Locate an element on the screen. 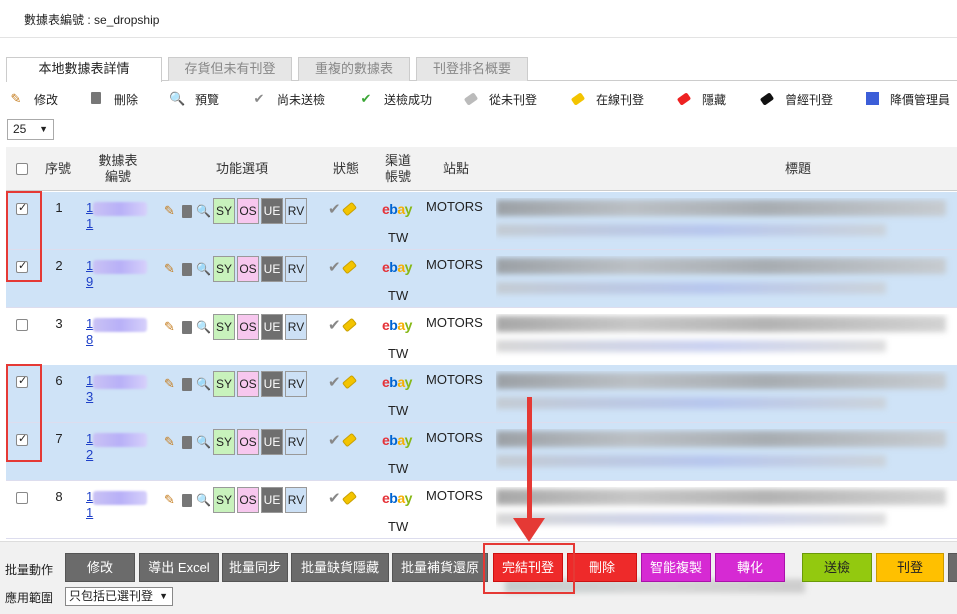 The height and width of the screenshot is (614, 957). row-channel-account: TW is located at coordinates (398, 353).